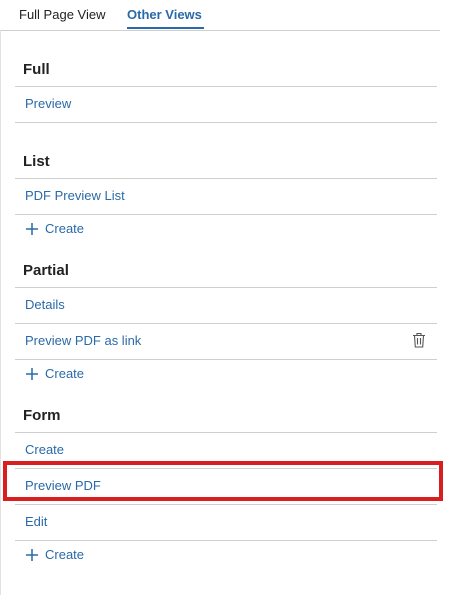  What do you see at coordinates (220, 30) in the screenshot?
I see `tabs-divider` at bounding box center [220, 30].